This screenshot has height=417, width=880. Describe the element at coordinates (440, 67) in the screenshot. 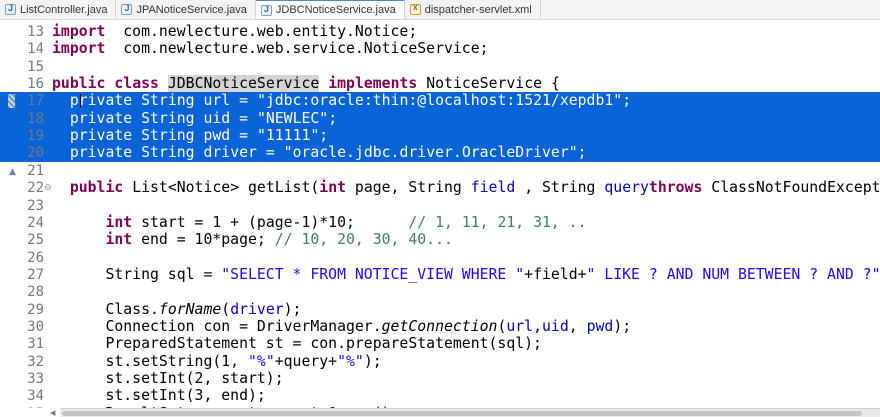

I see `code-line: 15` at that location.